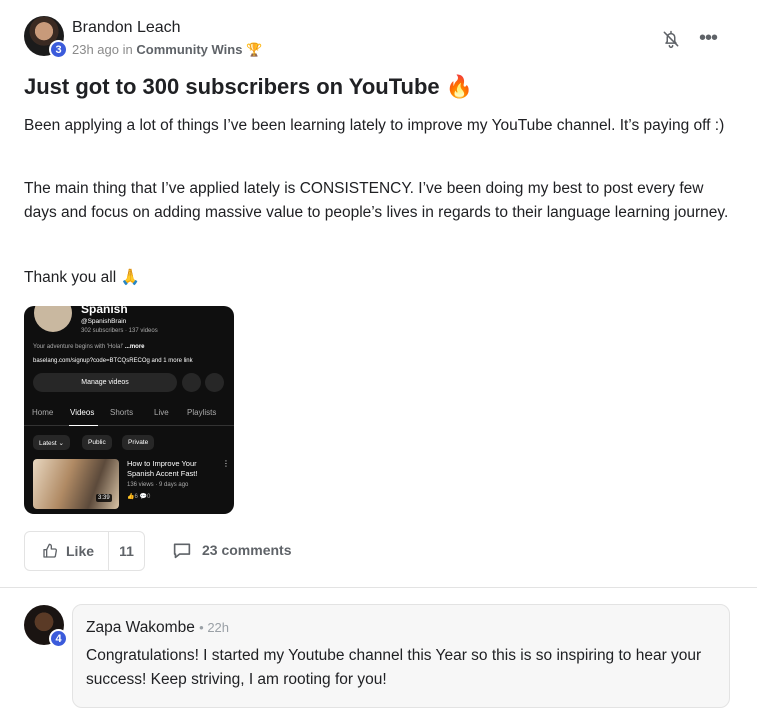 Image resolution: width=757 pixels, height=721 pixels. What do you see at coordinates (378, 587) in the screenshot?
I see `divider` at bounding box center [378, 587].